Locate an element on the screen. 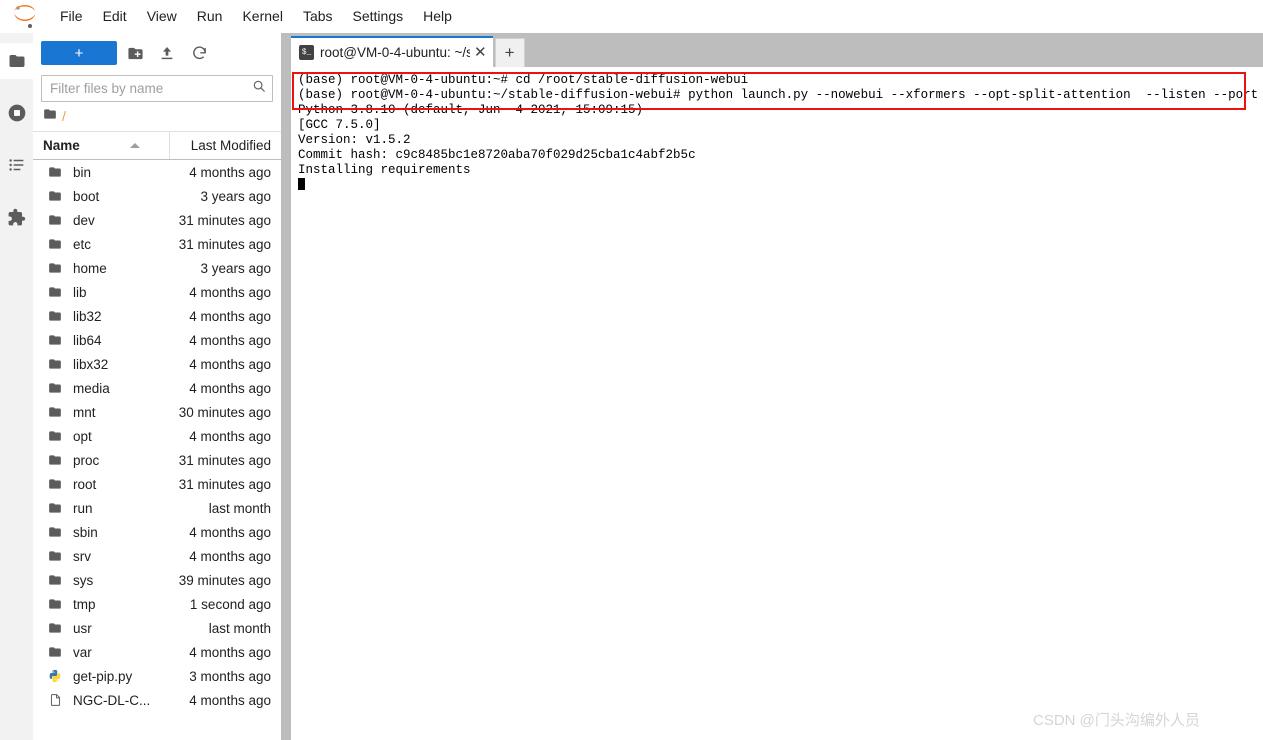  file-list-item: media 4 months ago is located at coordinates (157, 388).